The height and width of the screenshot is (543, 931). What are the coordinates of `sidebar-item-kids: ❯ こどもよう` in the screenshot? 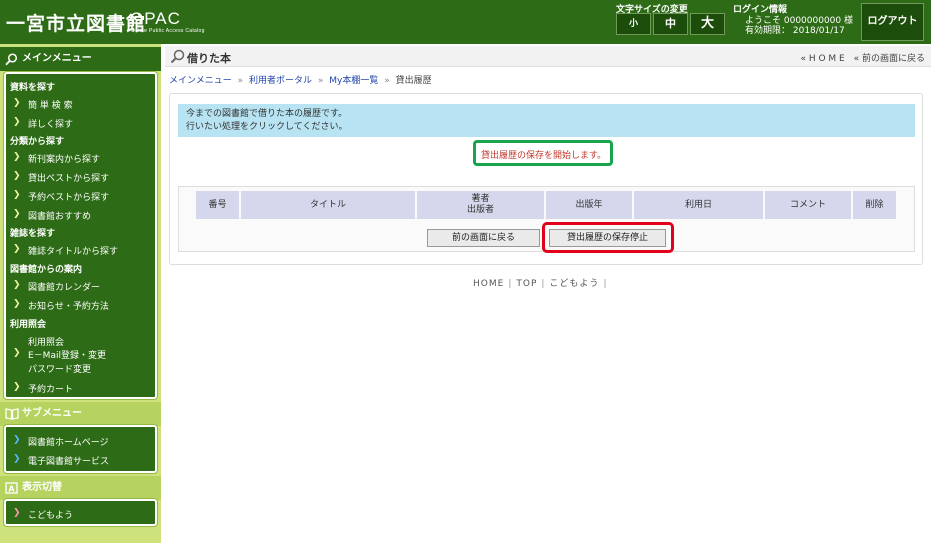 It's located at (43, 514).